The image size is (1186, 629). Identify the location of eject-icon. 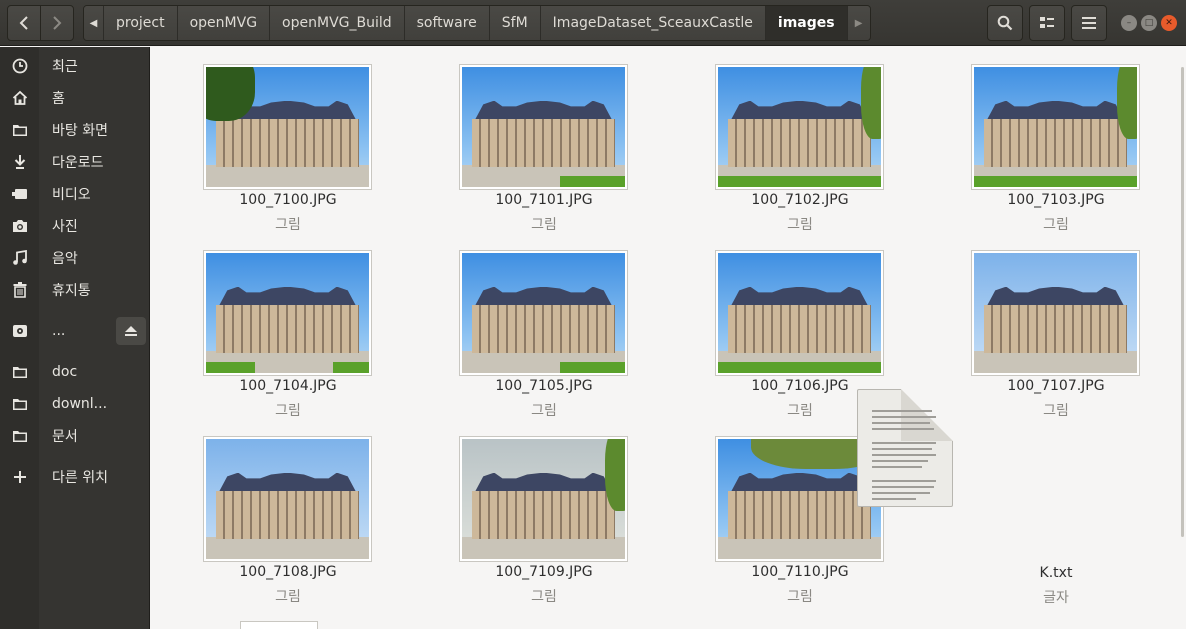
(131, 331).